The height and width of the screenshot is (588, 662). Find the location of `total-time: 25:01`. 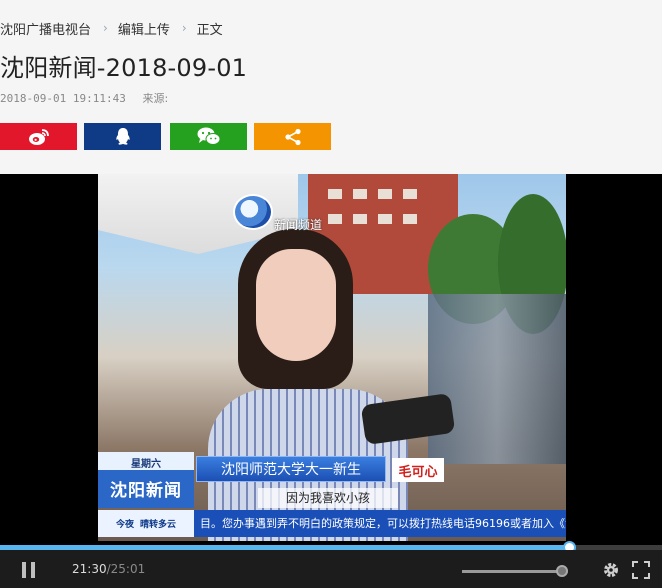

total-time: 25:01 is located at coordinates (128, 569).